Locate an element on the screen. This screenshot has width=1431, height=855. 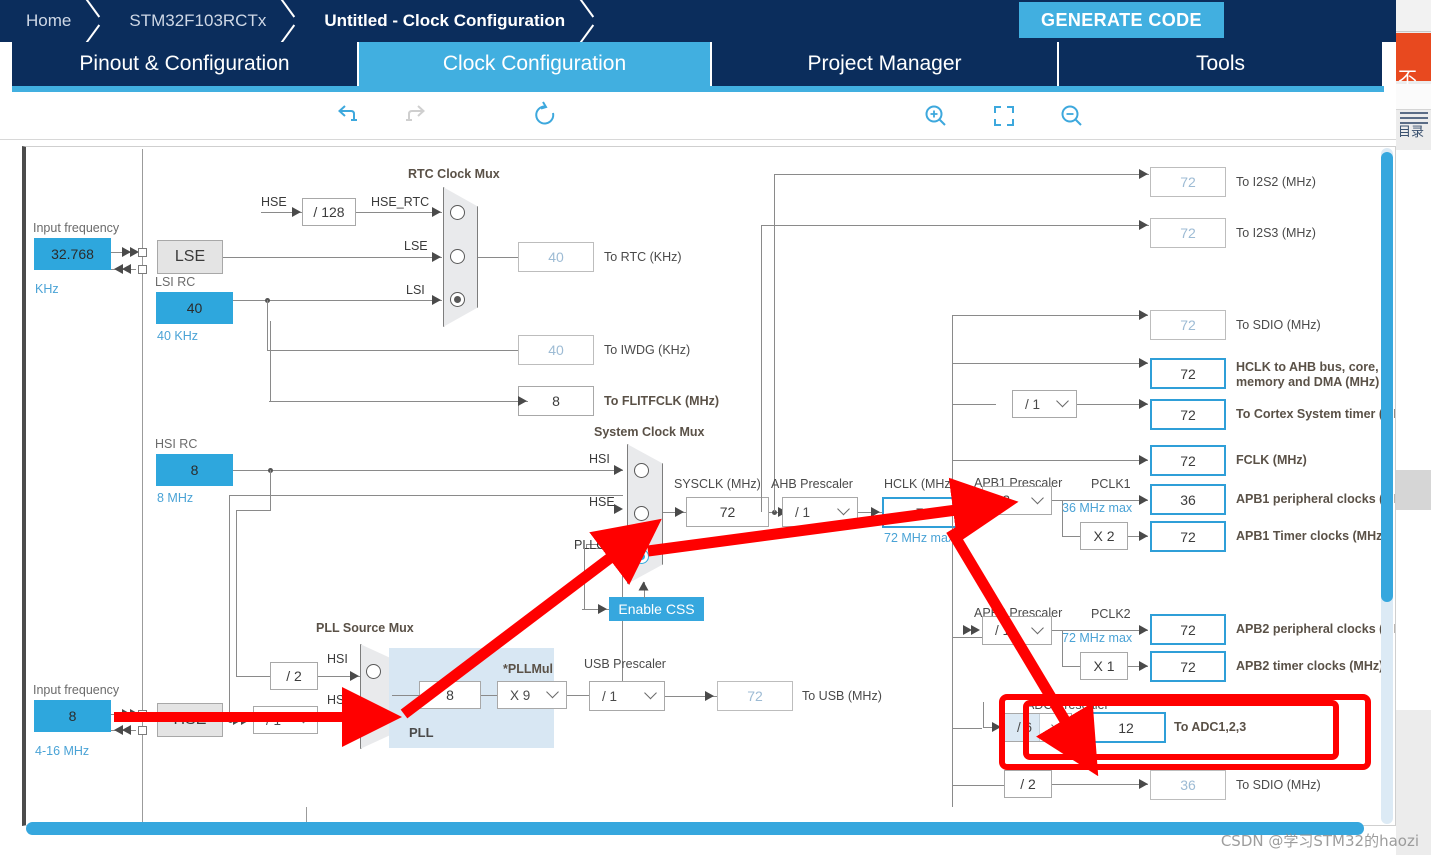
reset-icon is located at coordinates (546, 116).